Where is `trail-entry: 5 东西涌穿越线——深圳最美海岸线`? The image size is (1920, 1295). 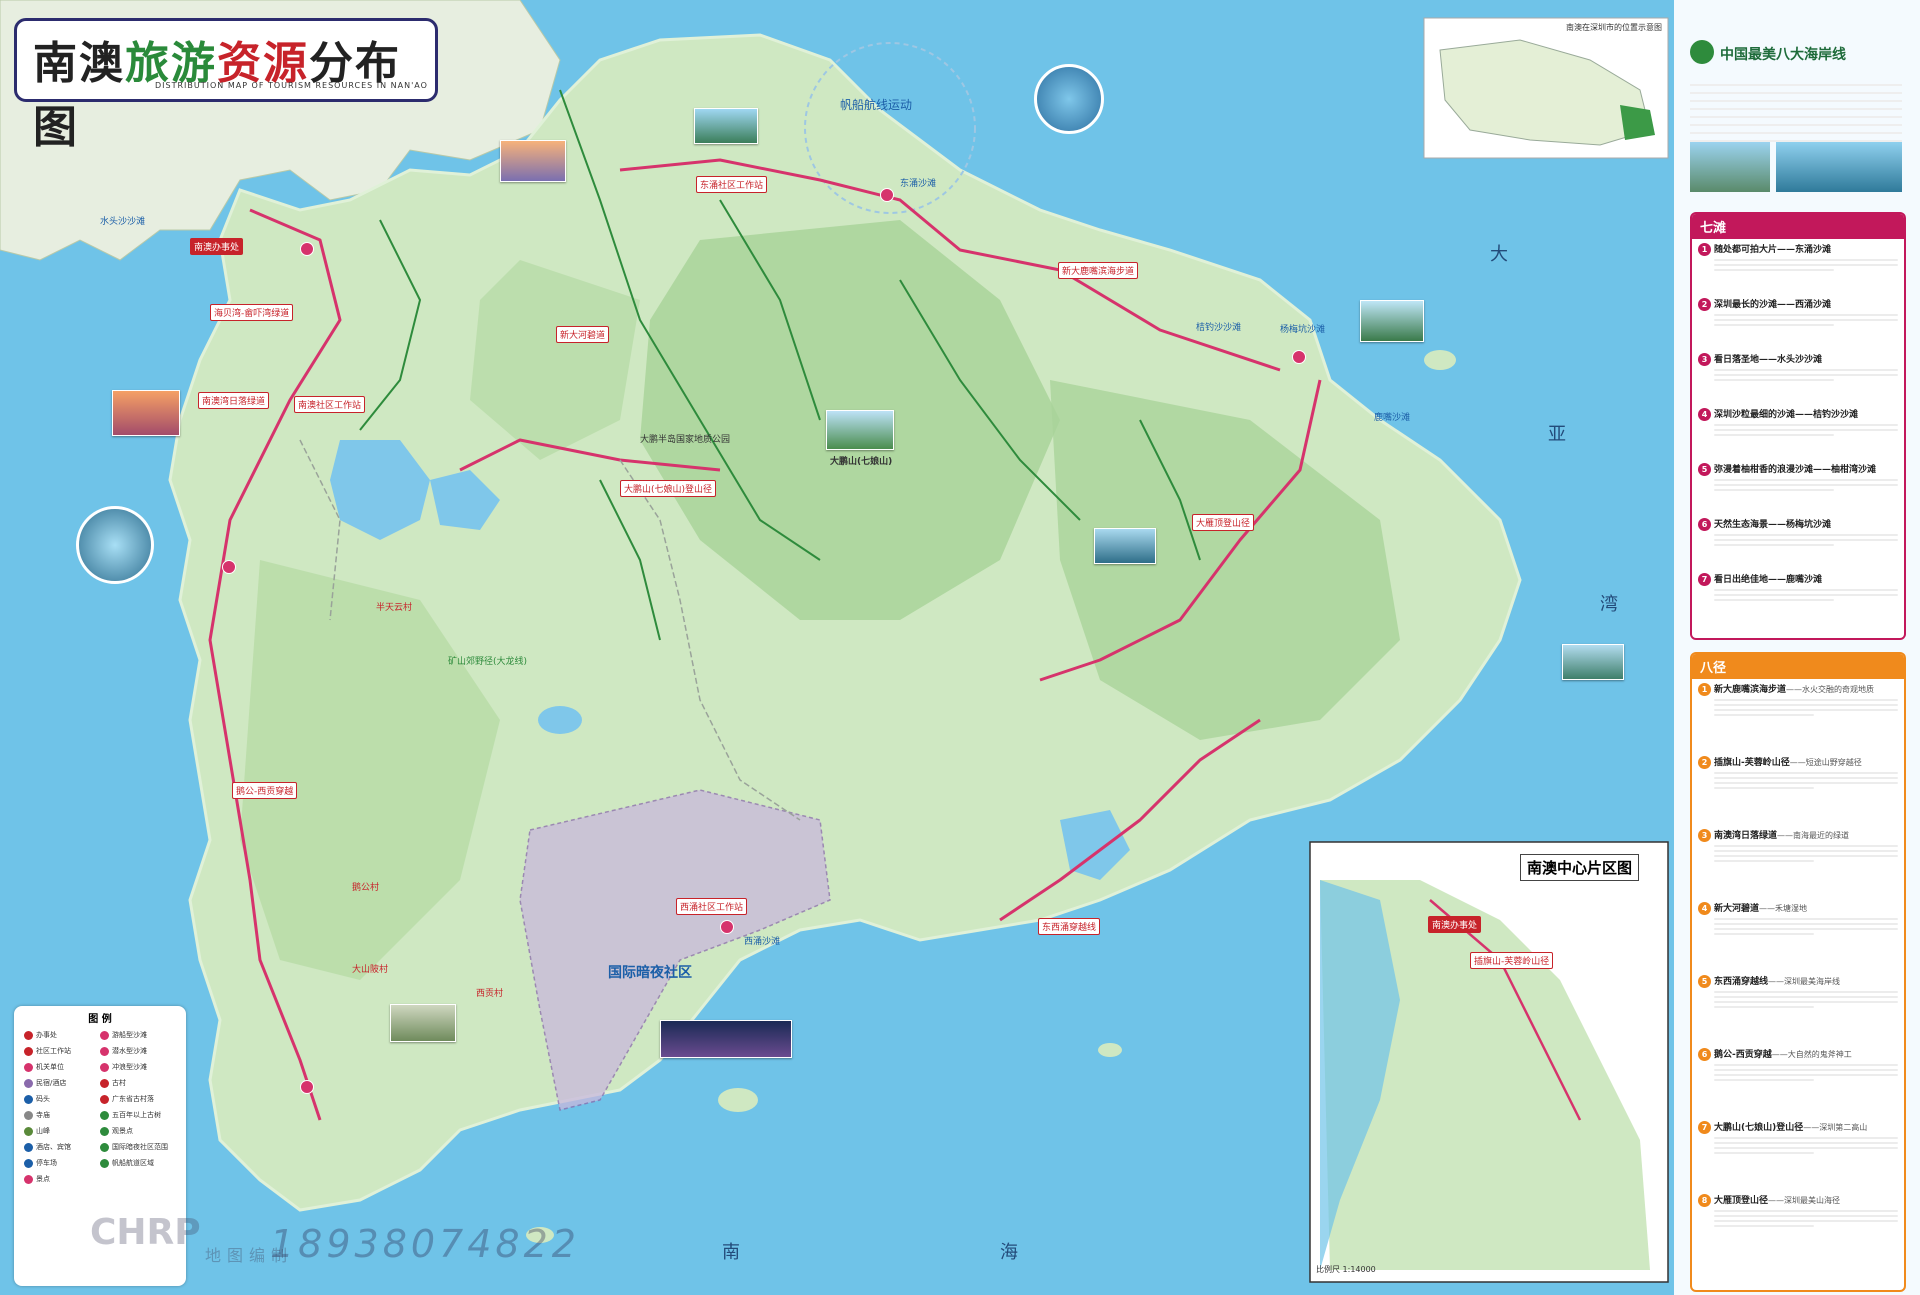 trail-entry: 5 东西涌穿越线——深圳最美海岸线 is located at coordinates (1798, 1007).